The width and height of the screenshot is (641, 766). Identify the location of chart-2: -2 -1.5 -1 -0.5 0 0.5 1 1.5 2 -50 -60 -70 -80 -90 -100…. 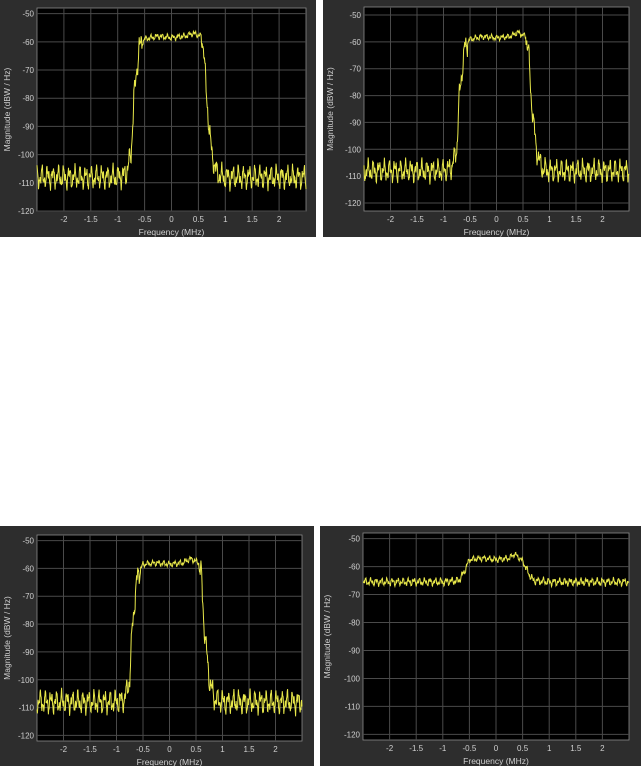
(477, 121).